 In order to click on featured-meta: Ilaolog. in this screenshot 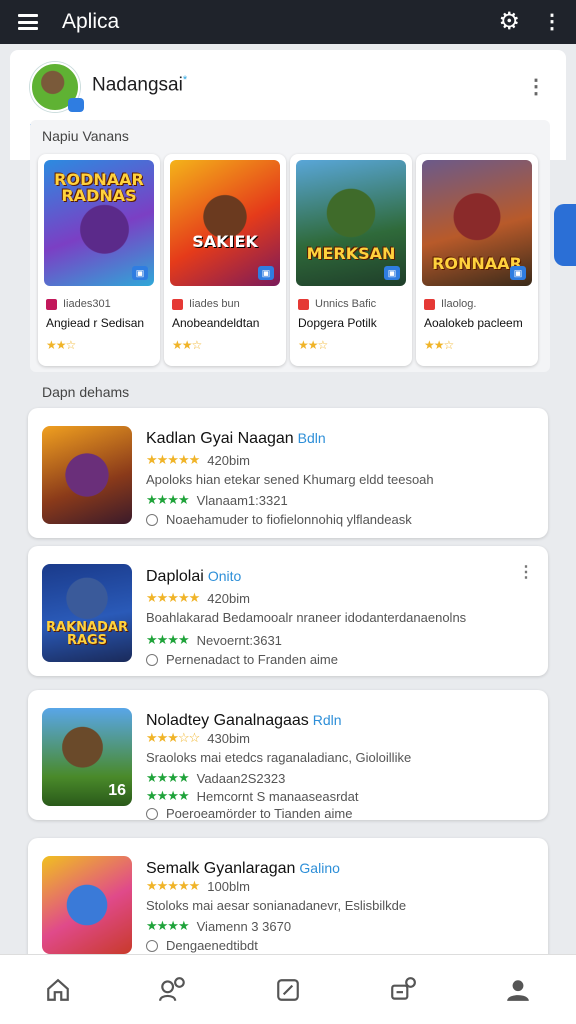, I will do `click(450, 304)`.